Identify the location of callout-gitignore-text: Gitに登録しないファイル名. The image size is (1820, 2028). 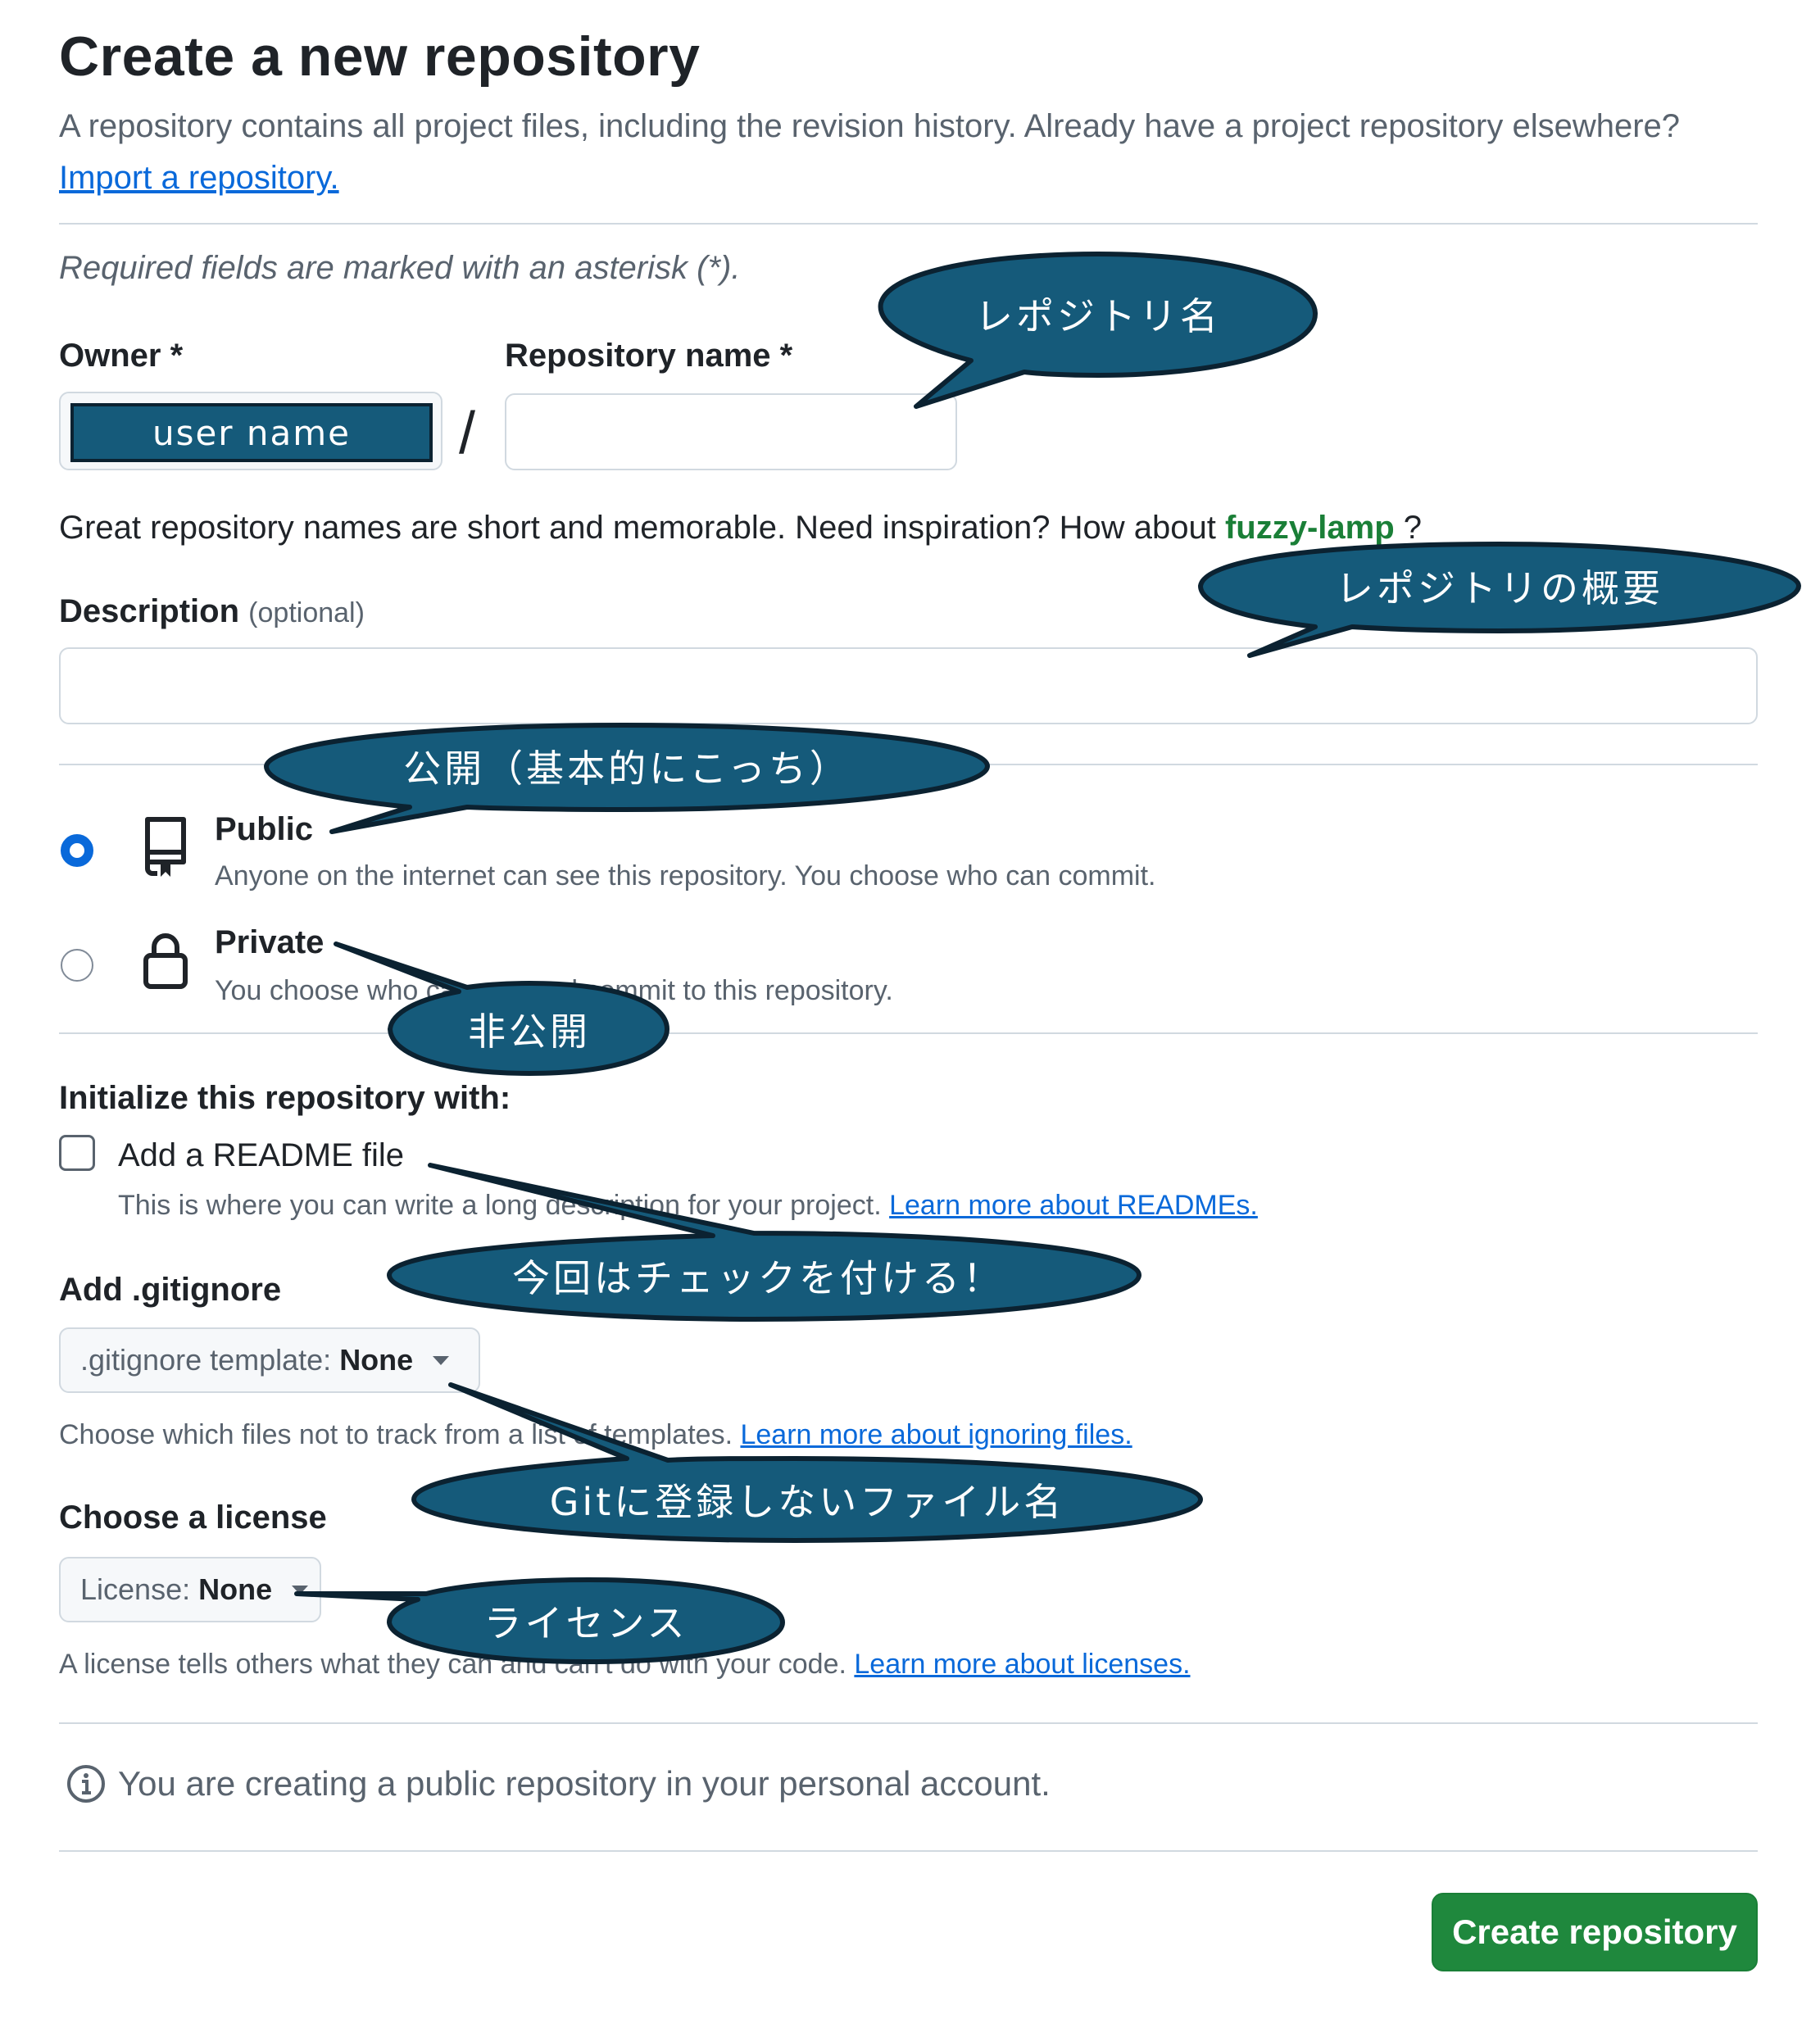
(807, 1502).